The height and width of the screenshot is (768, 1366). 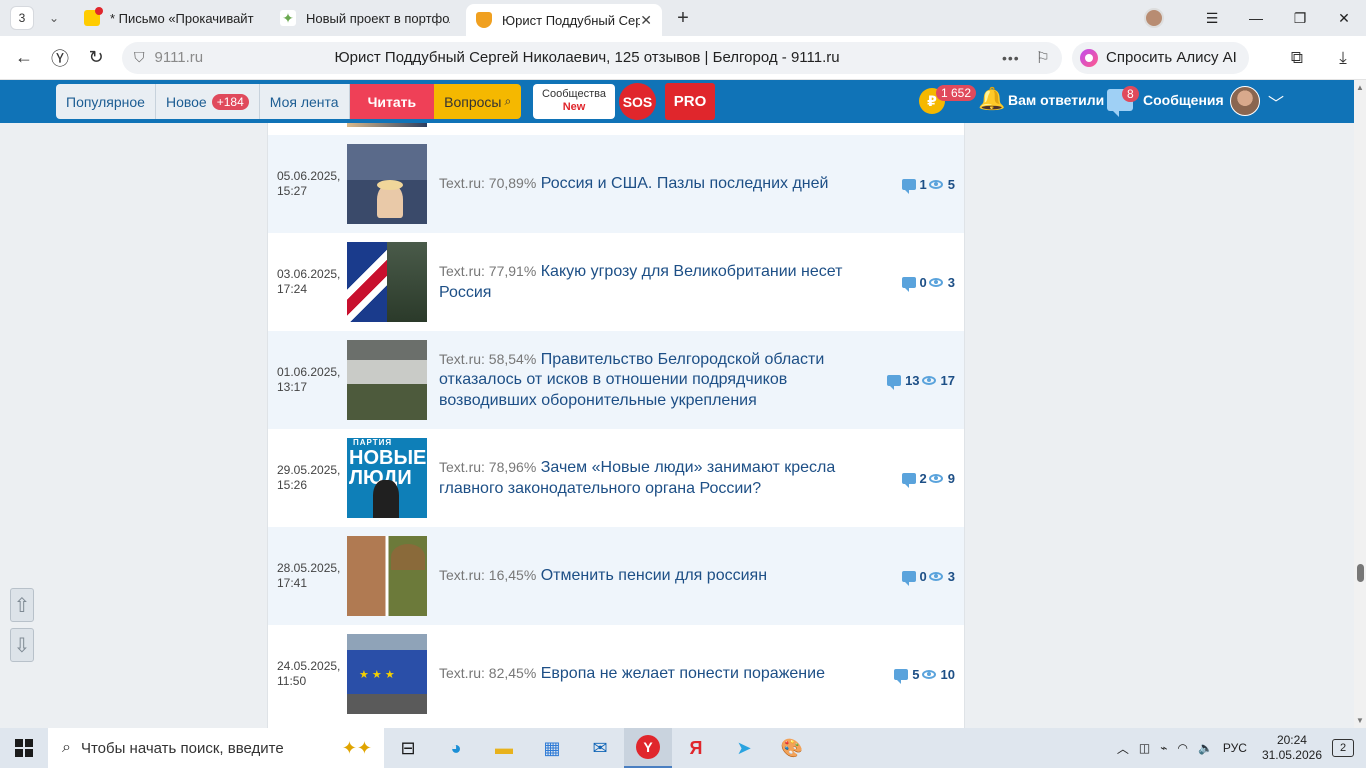 What do you see at coordinates (93, 16) in the screenshot?
I see `mail-icon` at bounding box center [93, 16].